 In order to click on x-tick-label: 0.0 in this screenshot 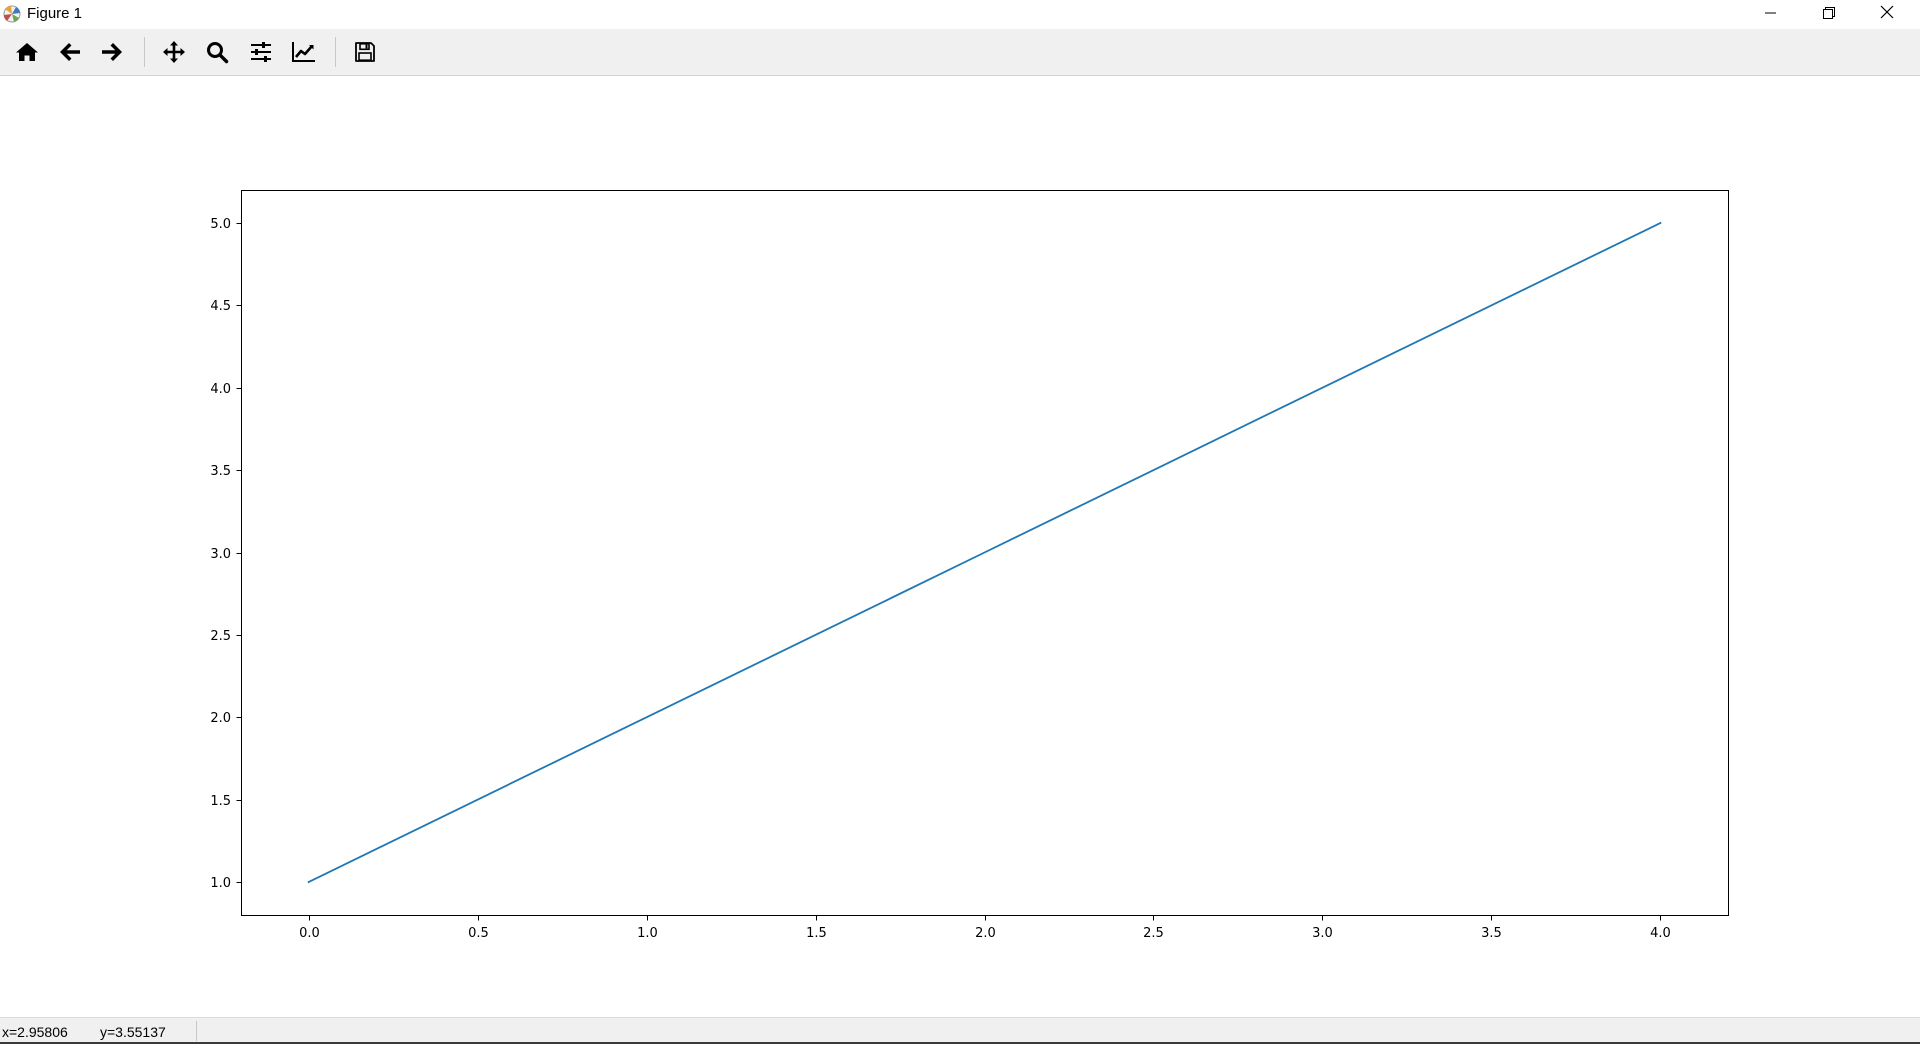, I will do `click(309, 933)`.